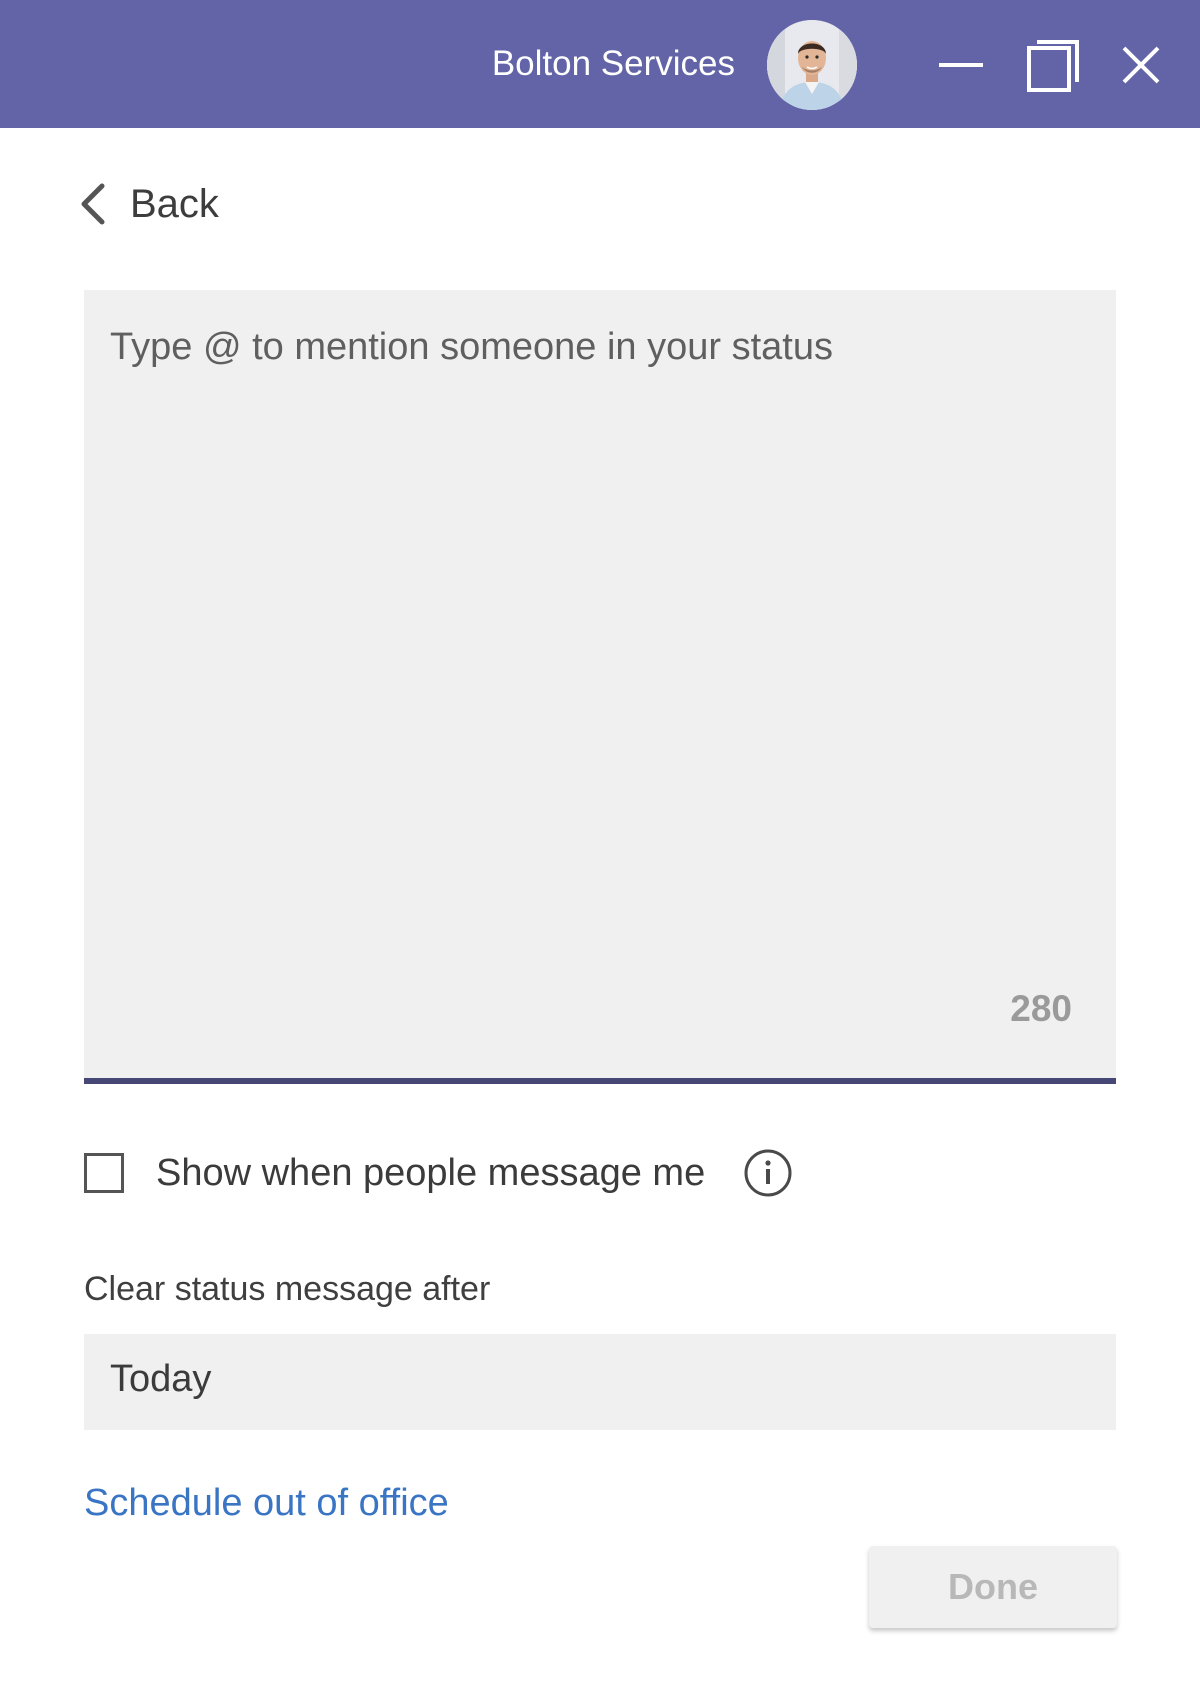 Image resolution: width=1200 pixels, height=1684 pixels. What do you see at coordinates (287, 1289) in the screenshot?
I see `clear-after-label: Clear status message after` at bounding box center [287, 1289].